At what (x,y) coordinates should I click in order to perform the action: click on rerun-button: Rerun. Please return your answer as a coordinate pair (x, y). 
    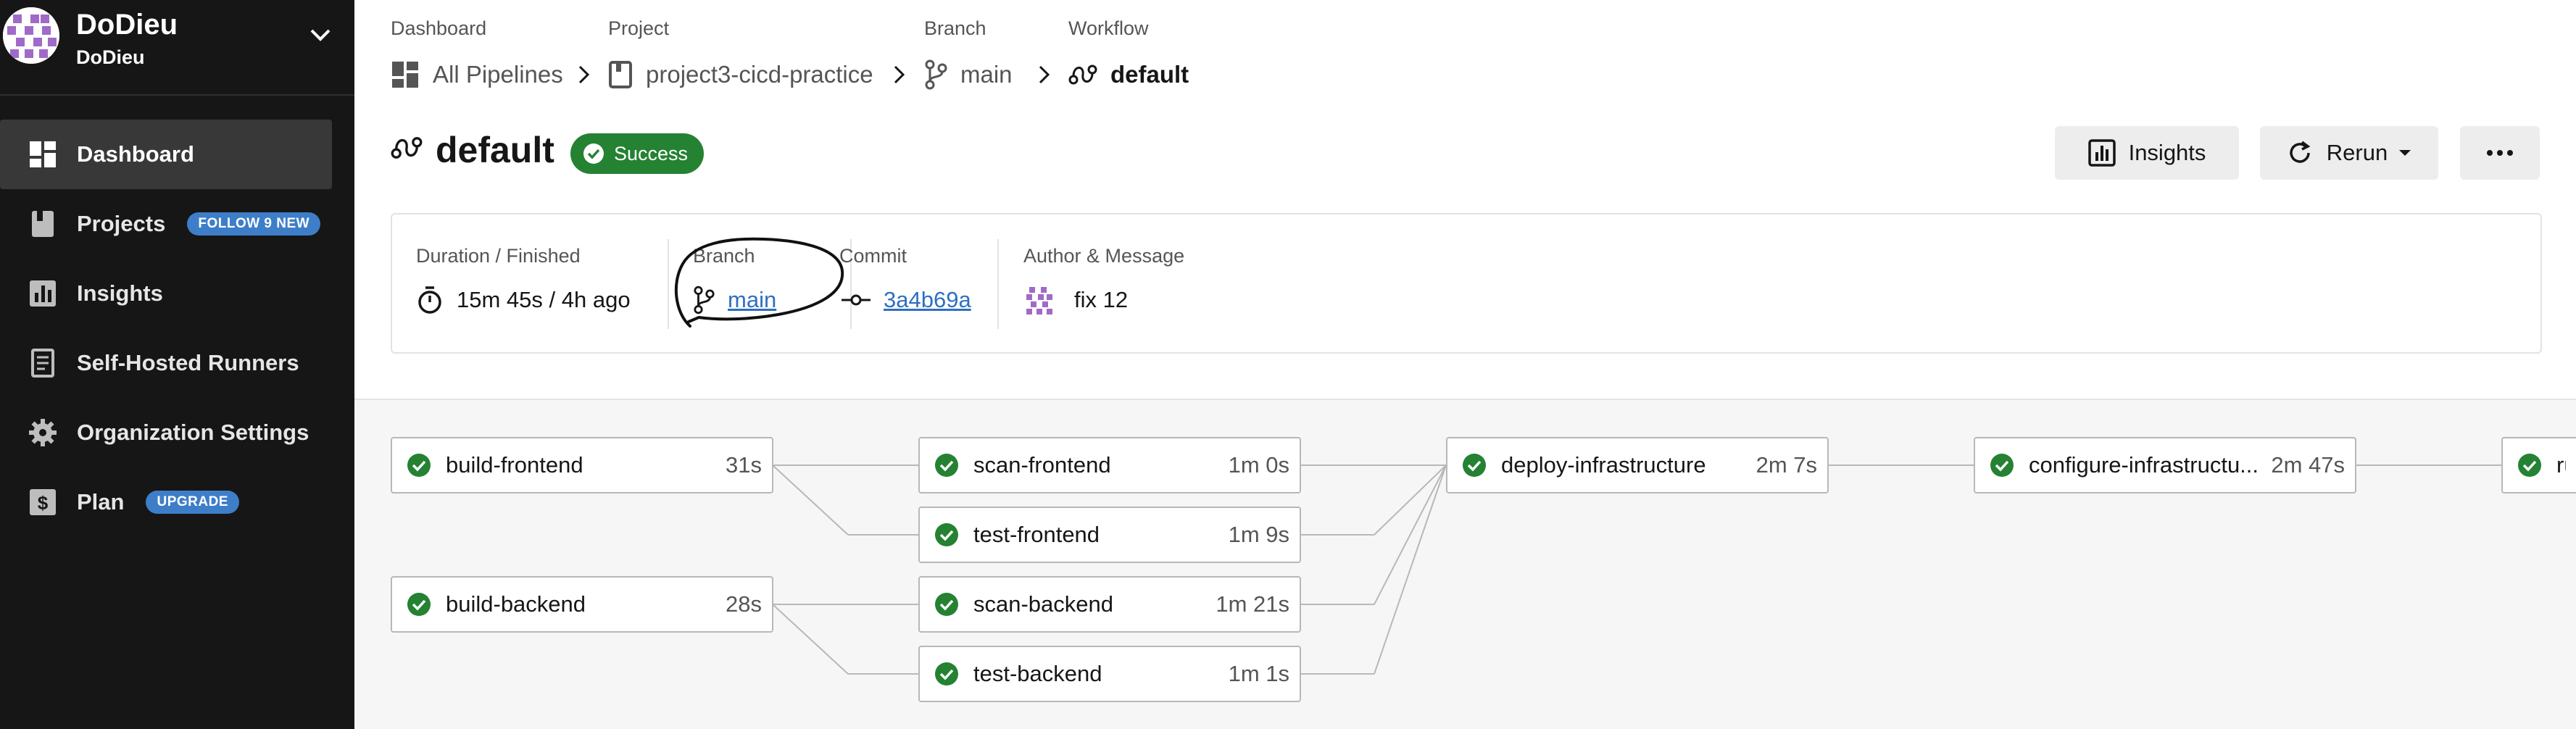
    Looking at the image, I should click on (2349, 153).